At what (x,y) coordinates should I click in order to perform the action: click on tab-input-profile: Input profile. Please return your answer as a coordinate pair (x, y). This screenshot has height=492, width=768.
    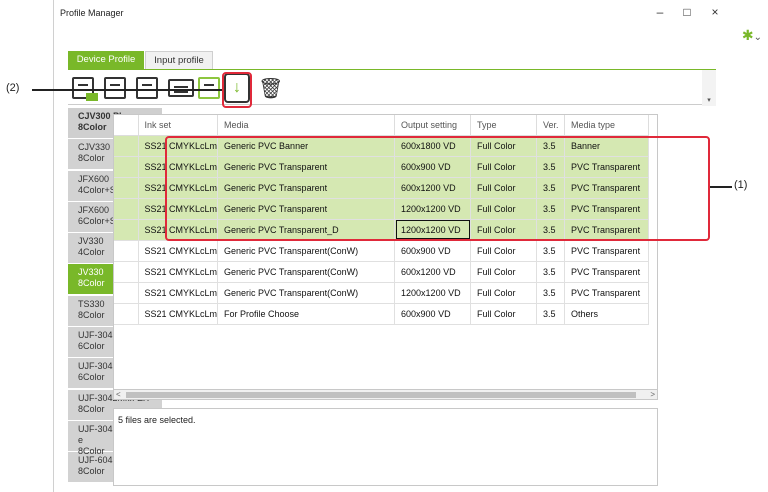
    Looking at the image, I should click on (179, 60).